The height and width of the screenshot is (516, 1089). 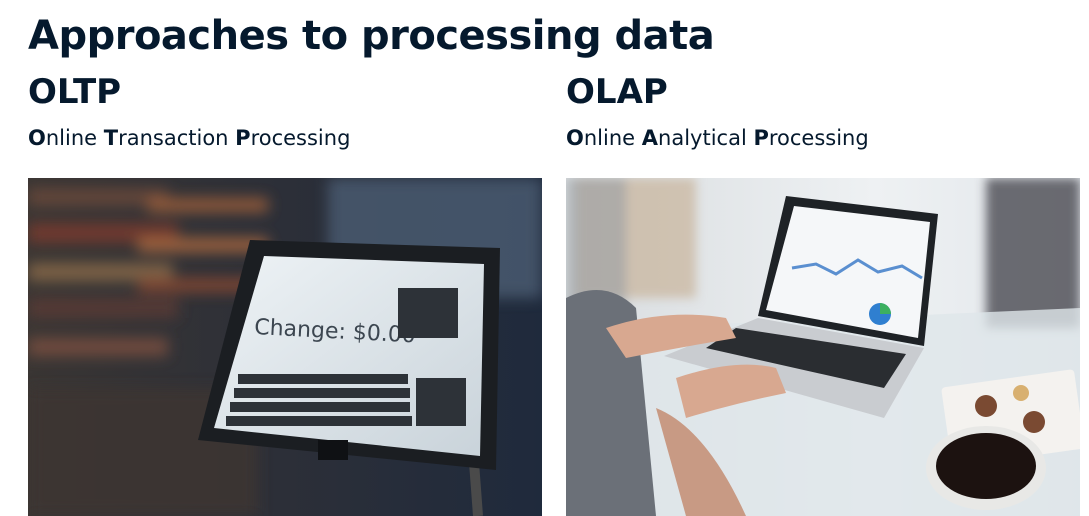 I want to click on name-segment: ransaction, so click(x=177, y=138).